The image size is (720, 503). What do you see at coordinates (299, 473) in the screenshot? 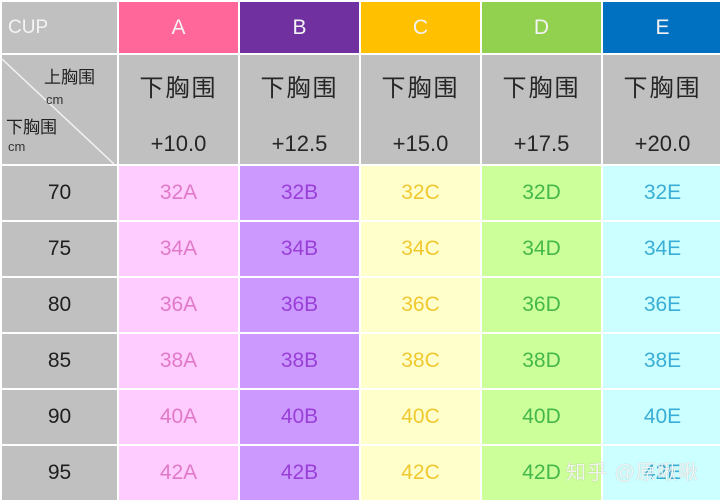
I see `size-cell: 42B` at bounding box center [299, 473].